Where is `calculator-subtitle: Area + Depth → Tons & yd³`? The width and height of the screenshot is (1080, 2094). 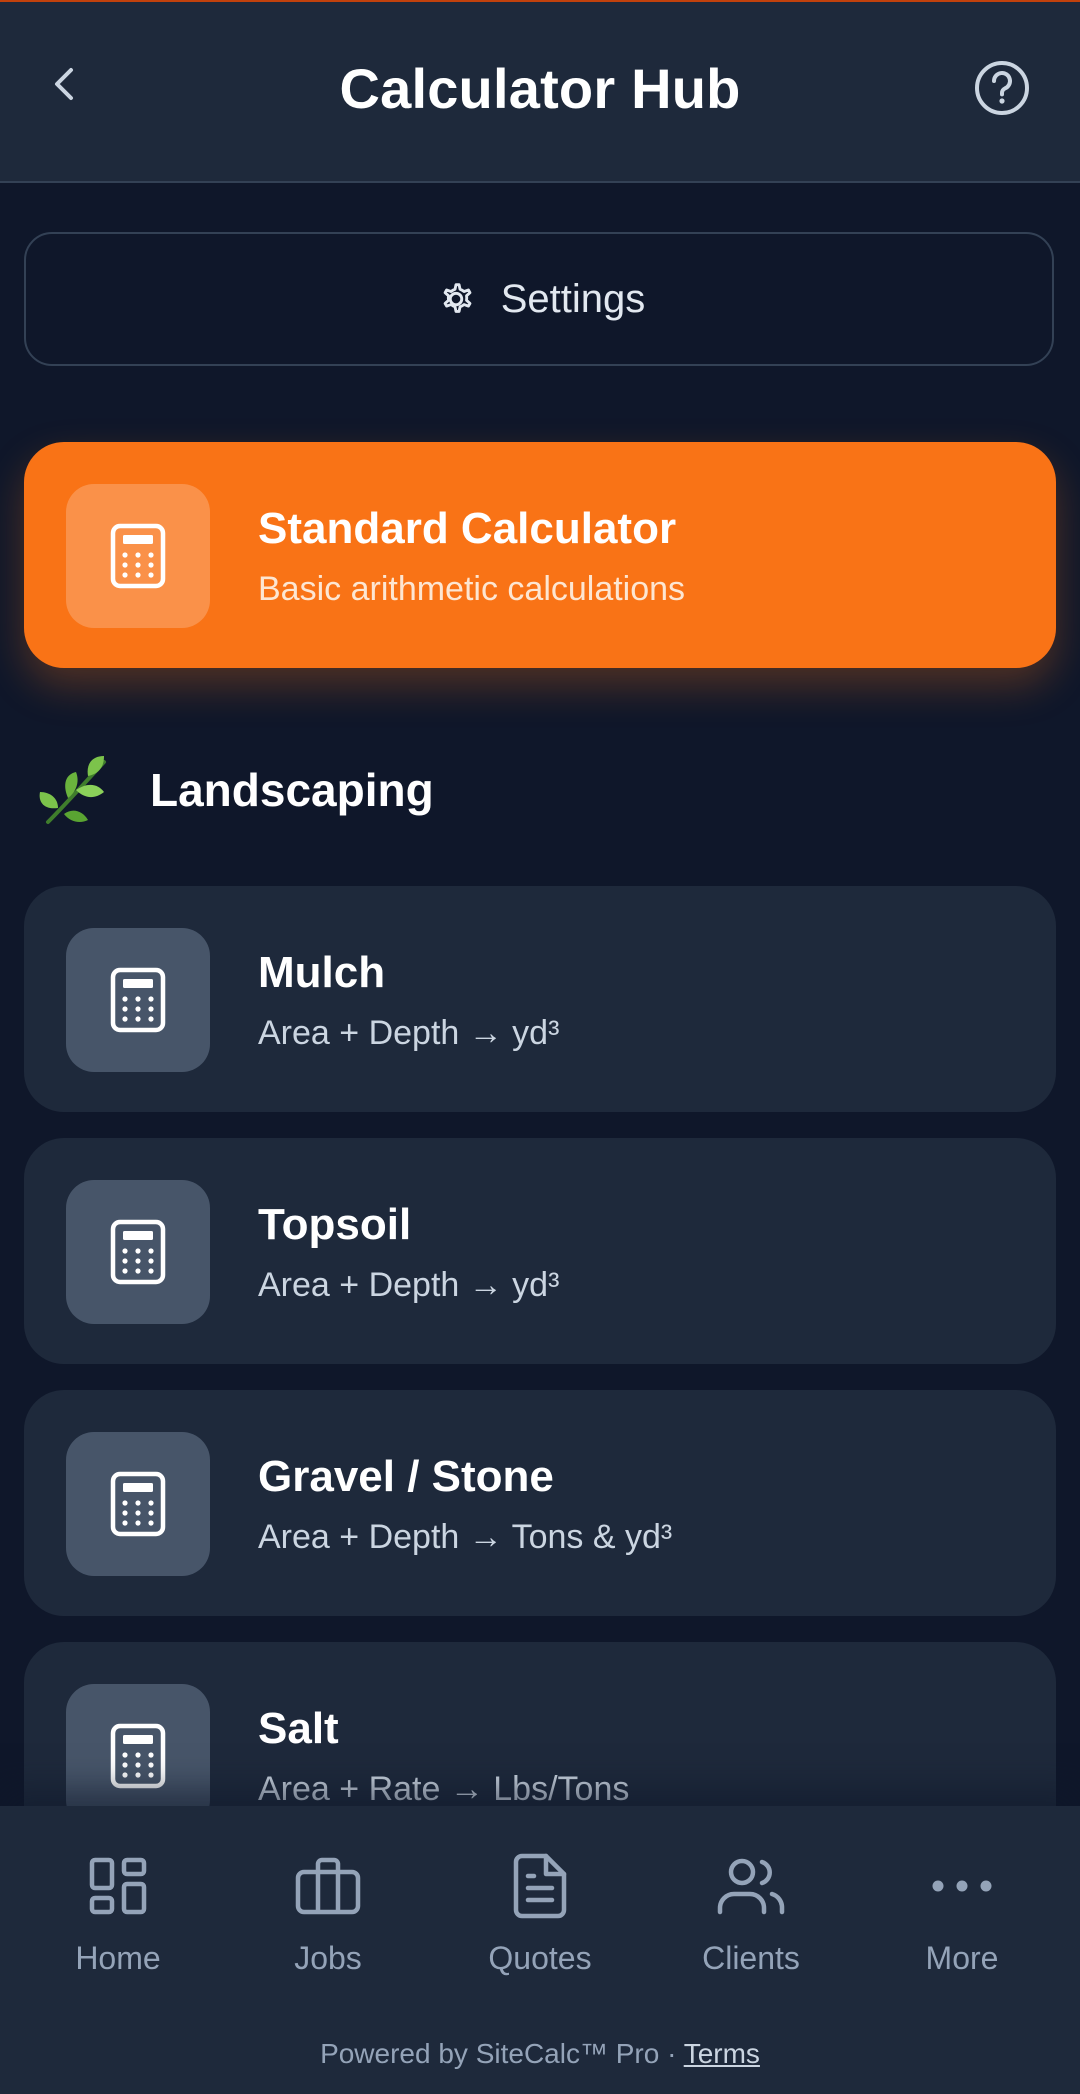 calculator-subtitle: Area + Depth → Tons & yd³ is located at coordinates (465, 1537).